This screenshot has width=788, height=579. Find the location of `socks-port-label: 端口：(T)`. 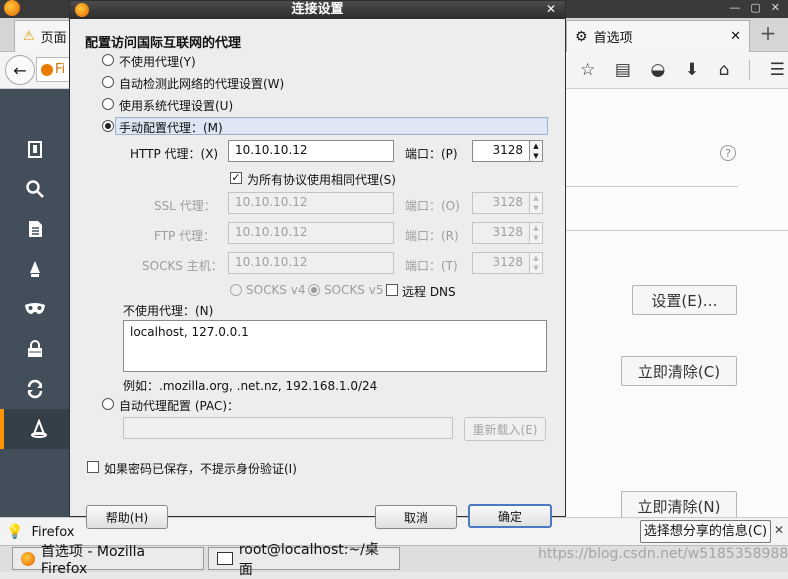

socks-port-label: 端口：(T) is located at coordinates (431, 266).